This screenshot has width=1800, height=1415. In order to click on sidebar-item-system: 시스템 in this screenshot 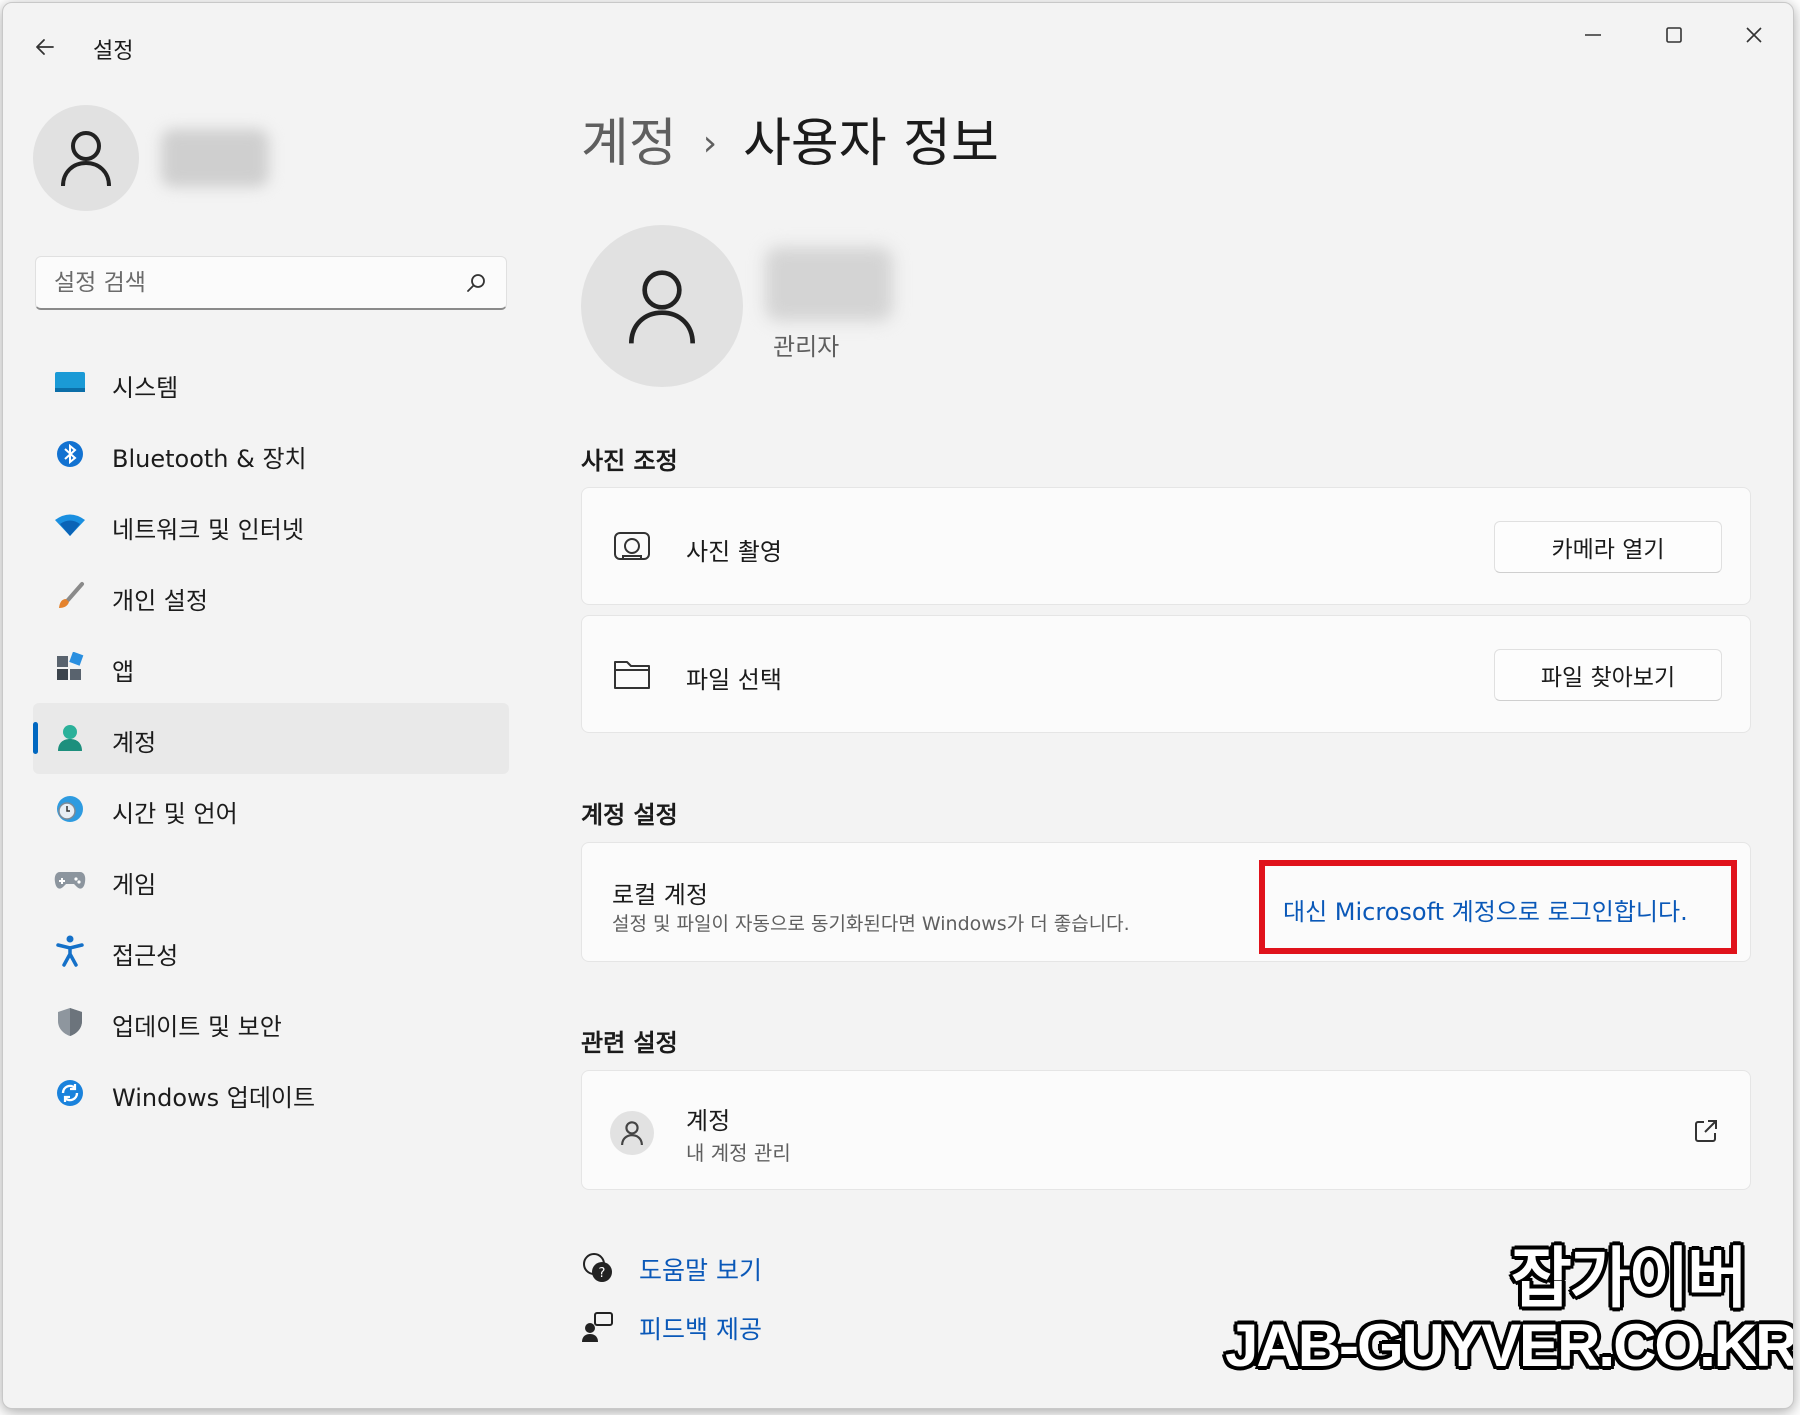, I will do `click(271, 383)`.